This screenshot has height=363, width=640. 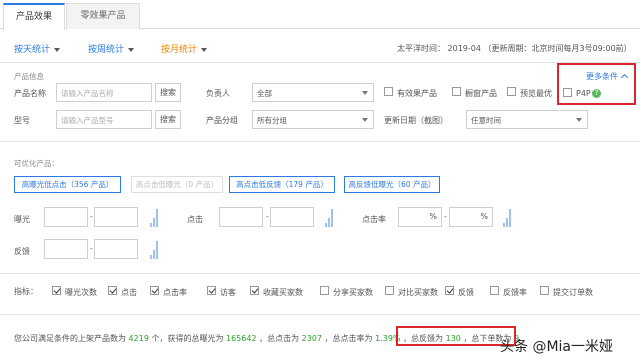 What do you see at coordinates (388, 91) in the screenshot?
I see `effective-products-checkbox` at bounding box center [388, 91].